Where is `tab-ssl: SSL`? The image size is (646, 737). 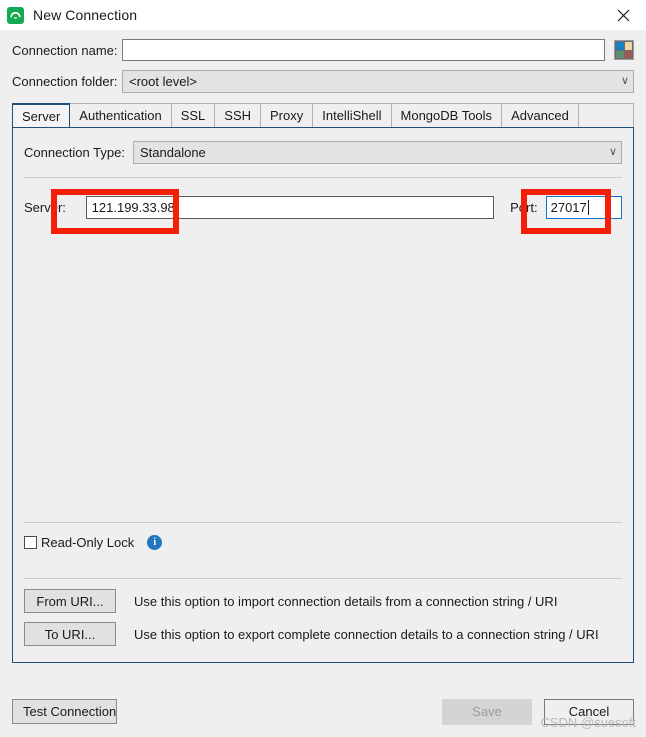
tab-ssl: SSL is located at coordinates (193, 115).